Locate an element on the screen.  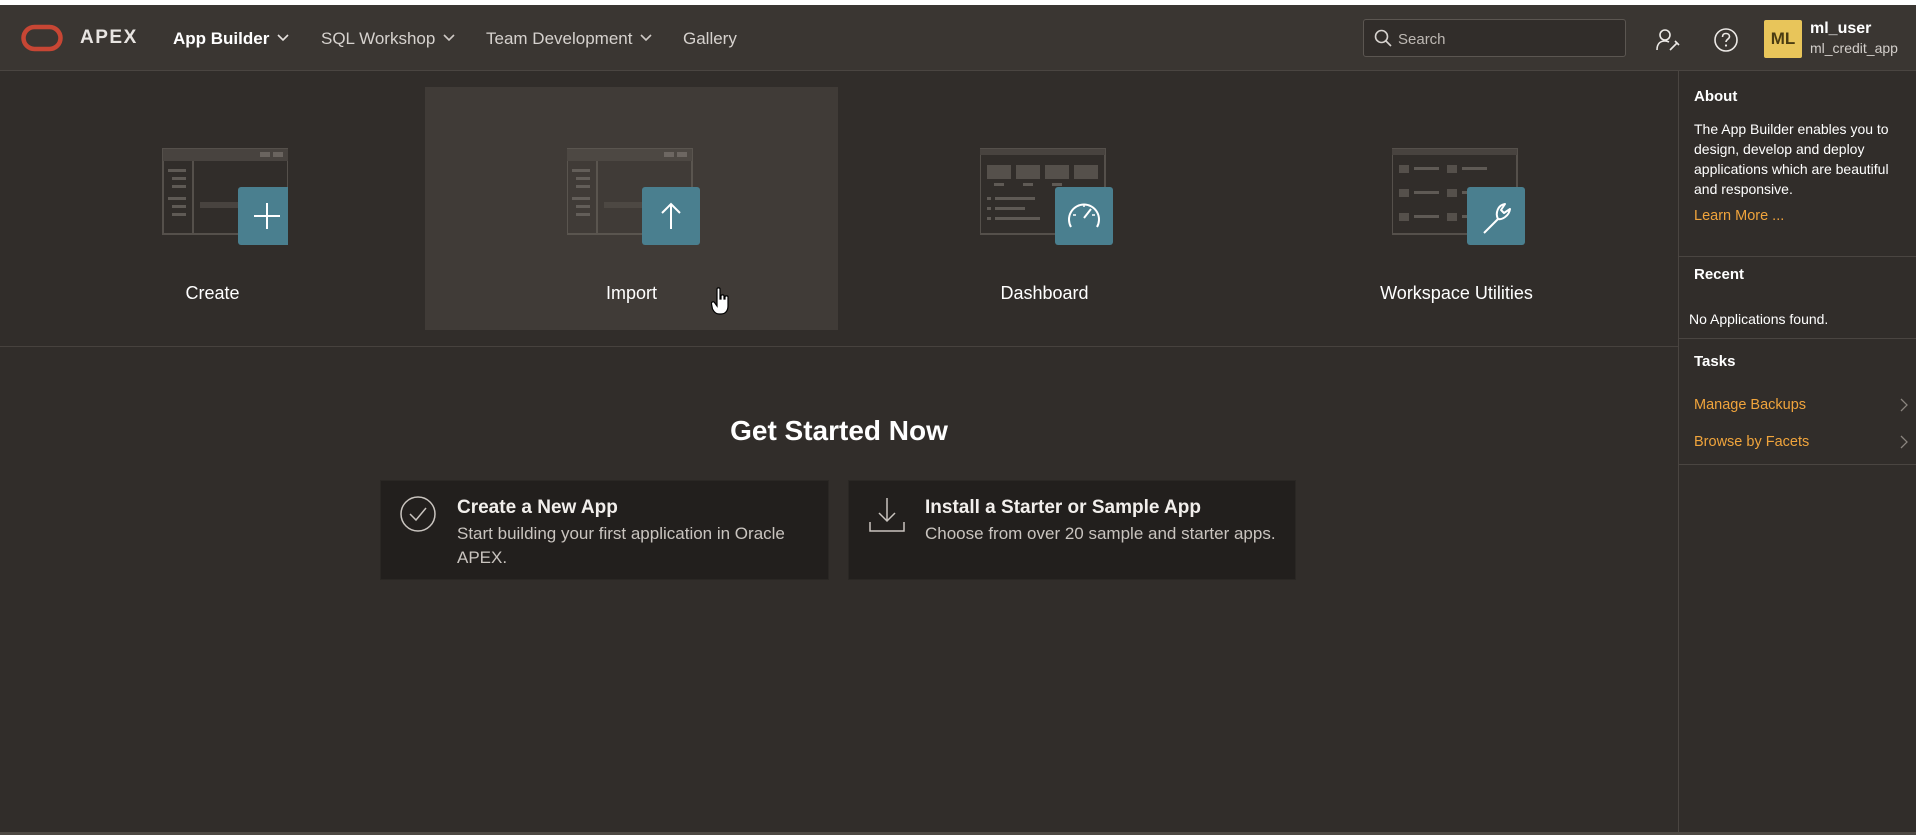
user-avatar: ML is located at coordinates (1783, 39).